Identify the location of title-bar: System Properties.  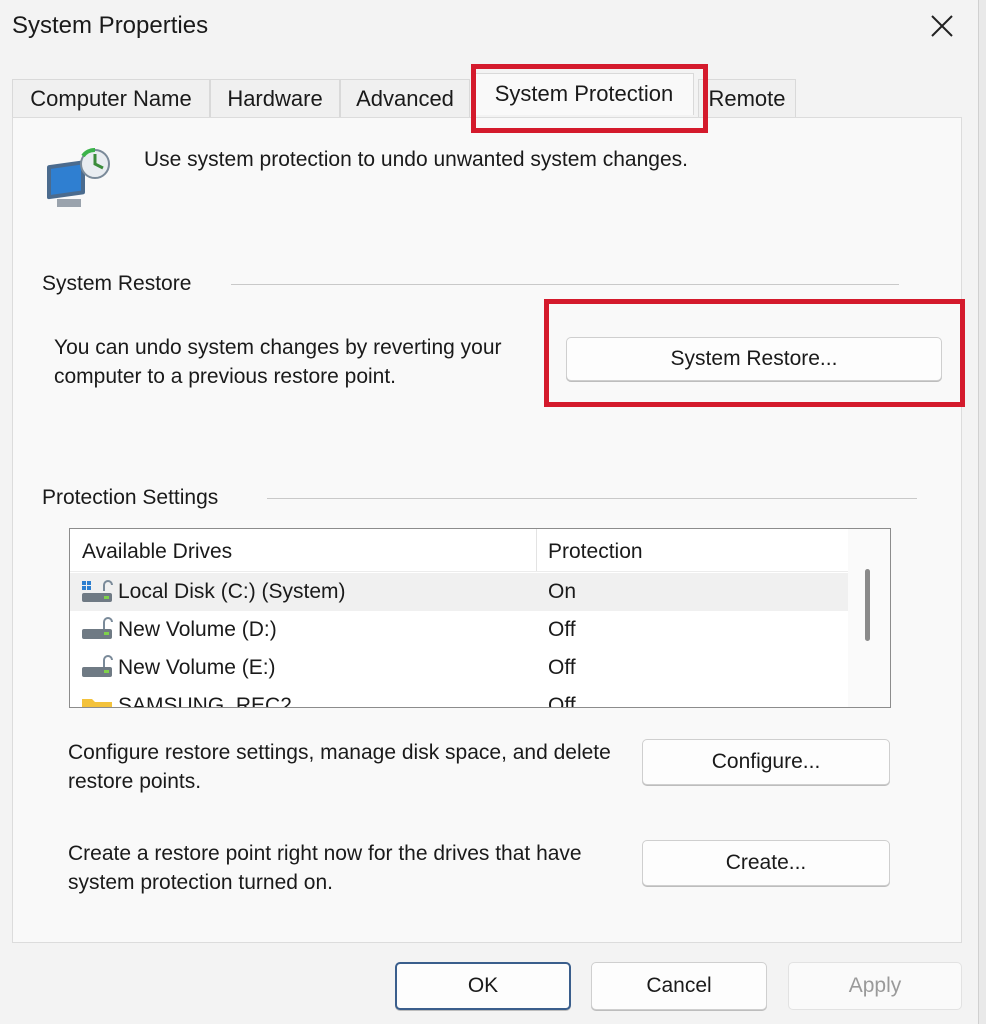
(489, 30).